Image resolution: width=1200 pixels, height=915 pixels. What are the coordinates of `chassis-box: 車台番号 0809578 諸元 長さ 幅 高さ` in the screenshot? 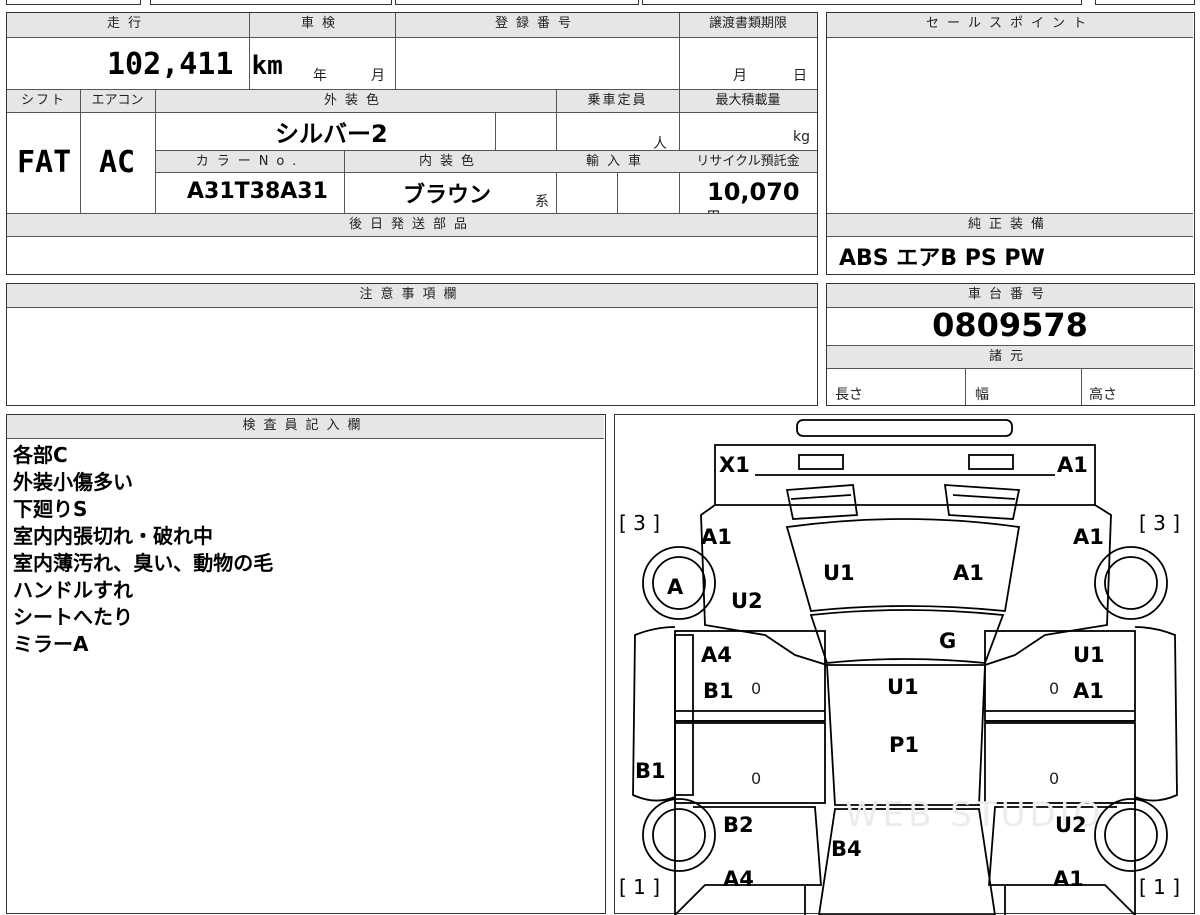 It's located at (1010, 344).